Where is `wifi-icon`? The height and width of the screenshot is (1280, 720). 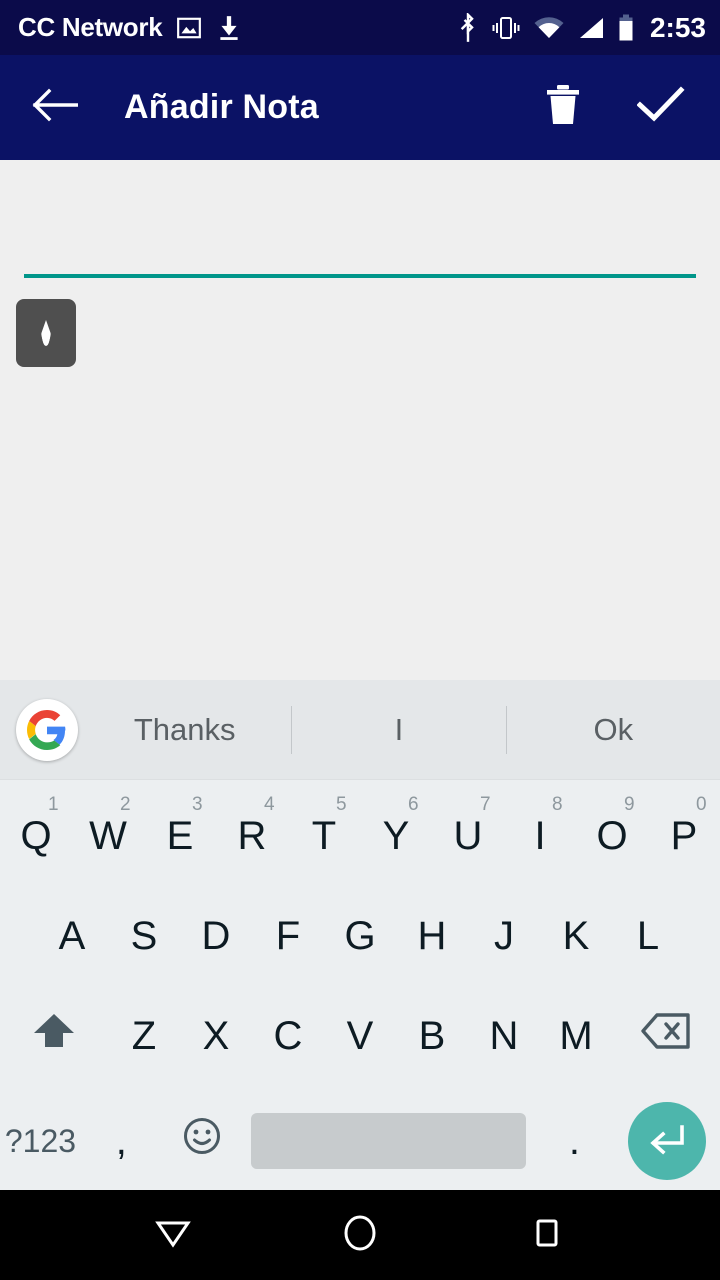 wifi-icon is located at coordinates (549, 28).